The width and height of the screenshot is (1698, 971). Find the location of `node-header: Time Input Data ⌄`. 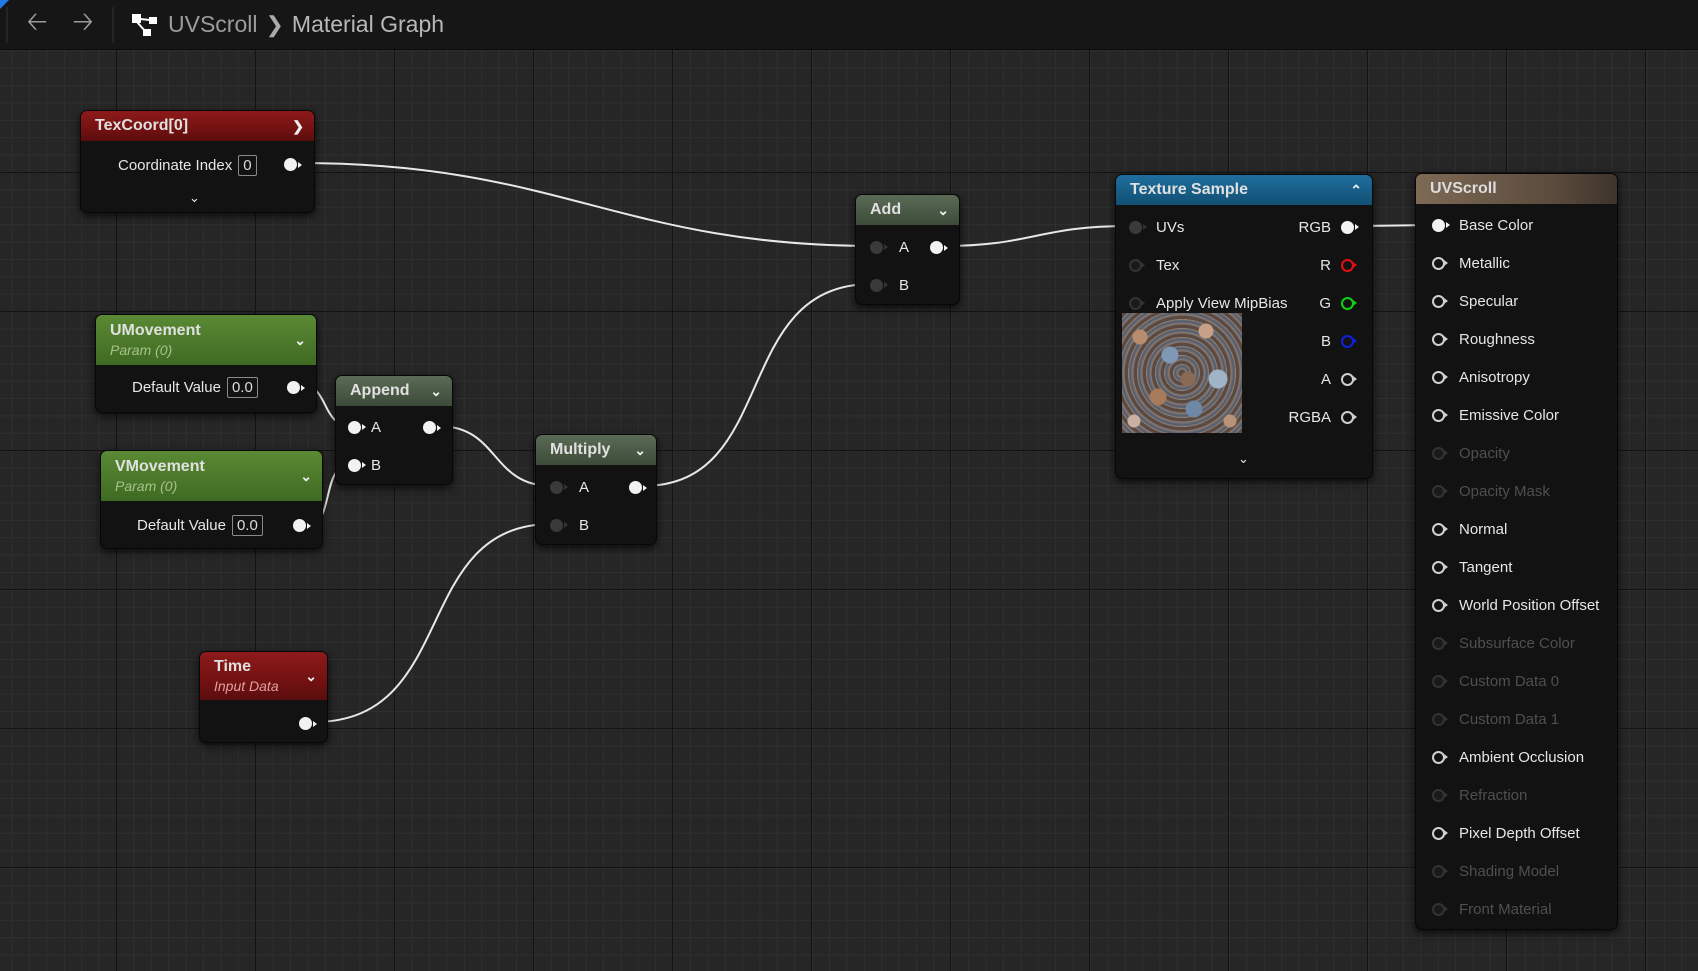

node-header: Time Input Data ⌄ is located at coordinates (263, 676).